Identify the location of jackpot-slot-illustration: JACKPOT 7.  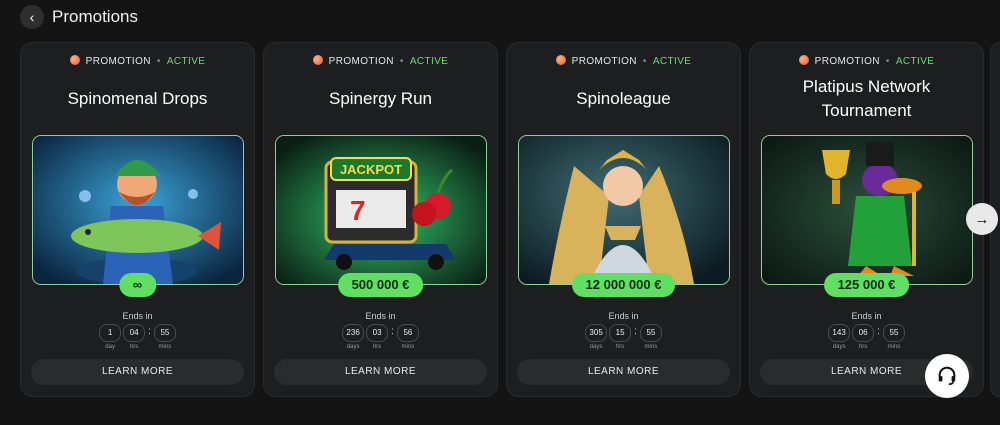
(381, 210).